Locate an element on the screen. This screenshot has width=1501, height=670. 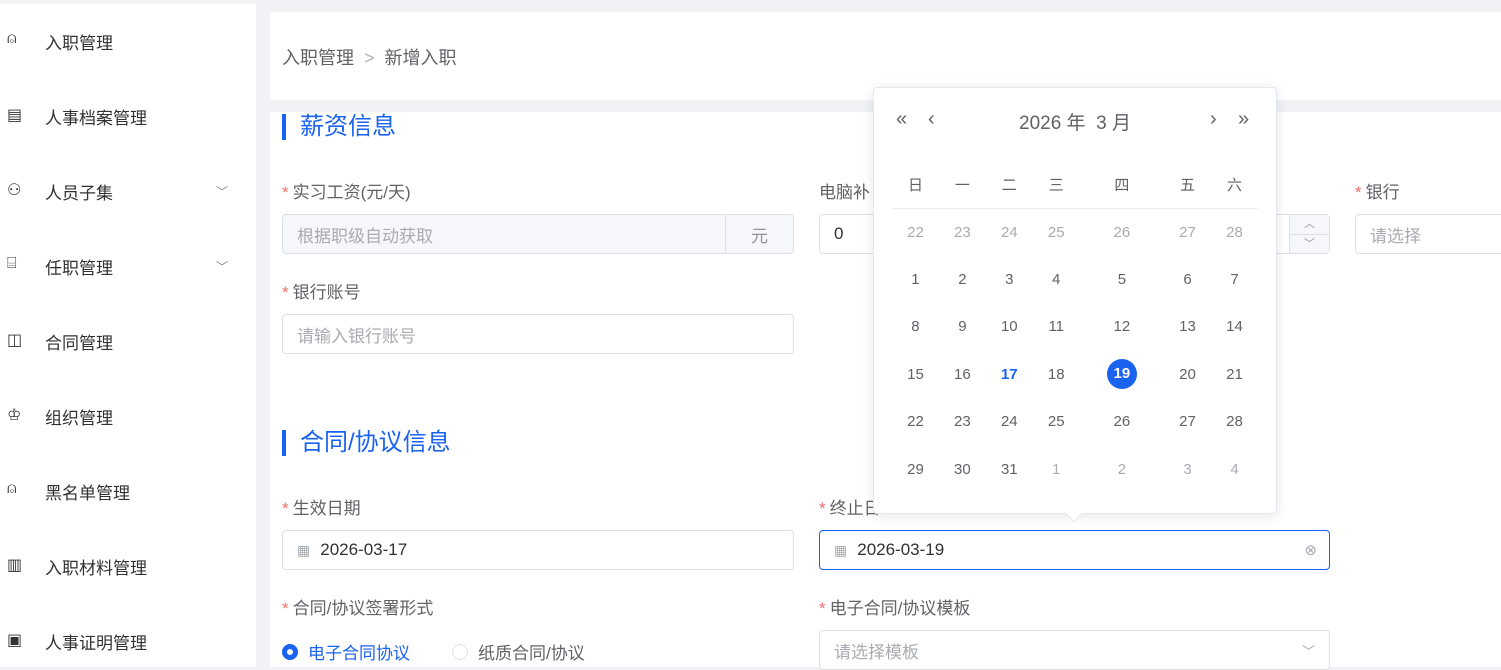
weekday-header: 日 is located at coordinates (915, 187).